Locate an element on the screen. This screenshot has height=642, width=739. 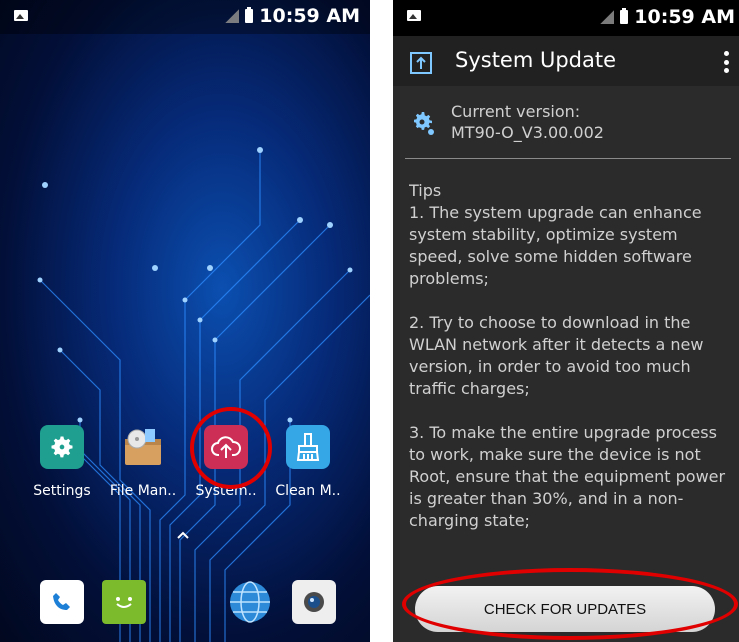
system-update-logo-icon is located at coordinates (421, 63).